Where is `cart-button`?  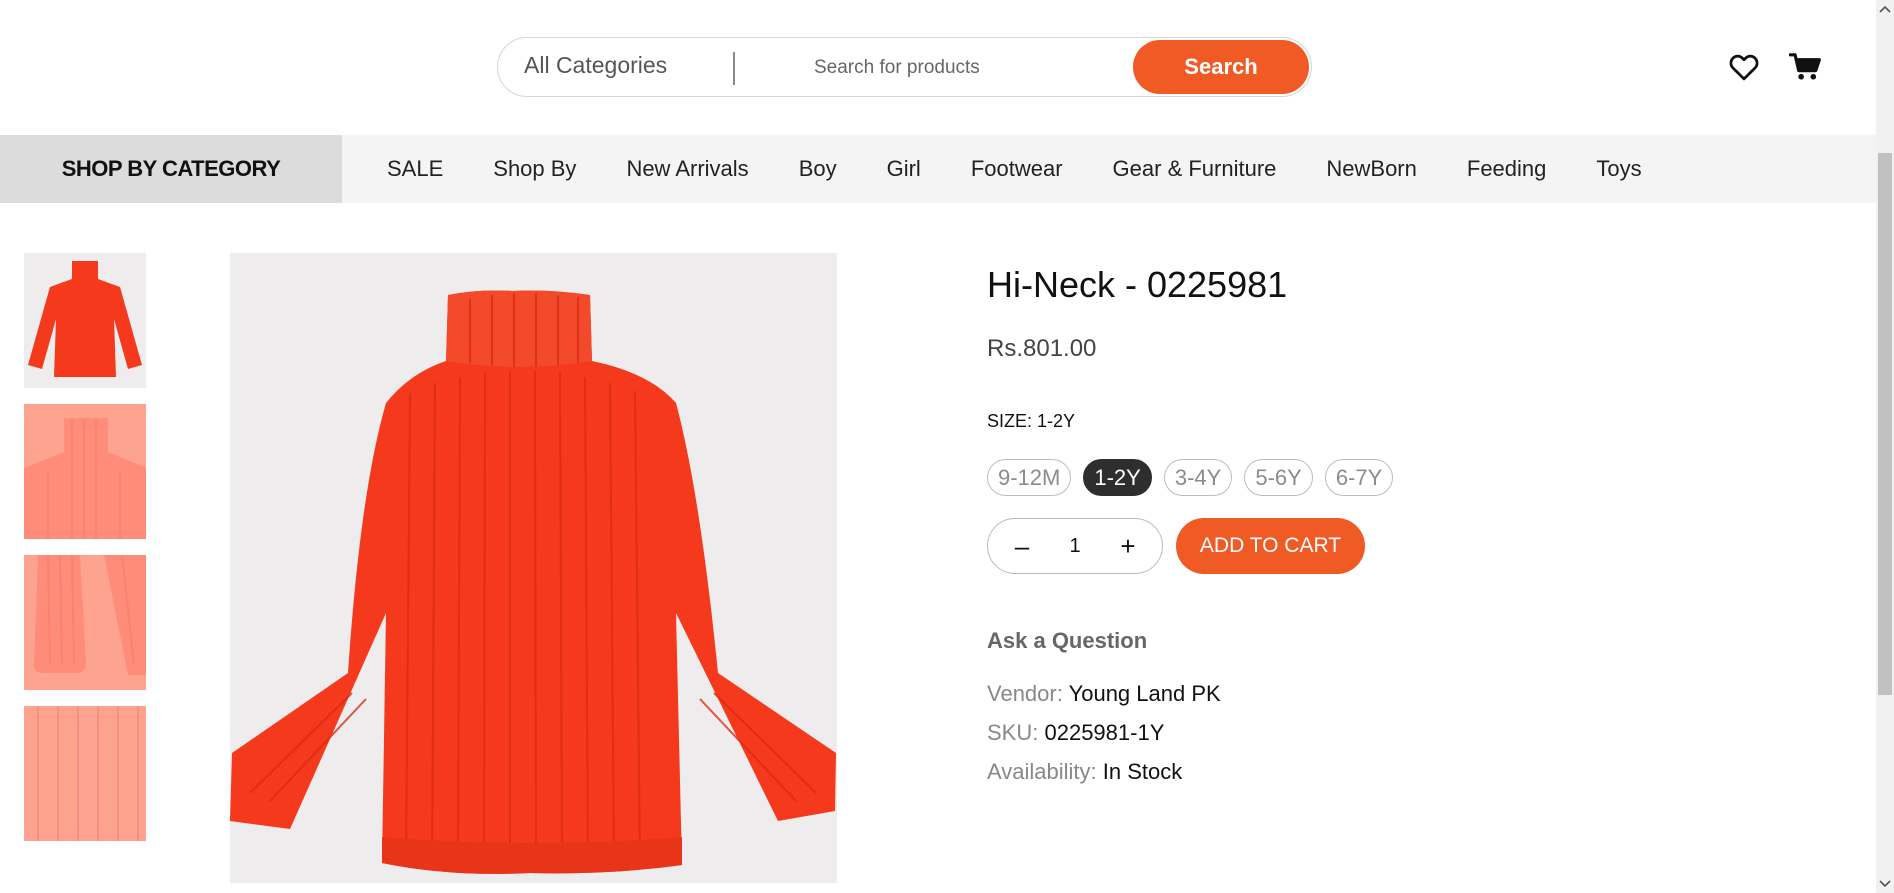 cart-button is located at coordinates (1806, 67).